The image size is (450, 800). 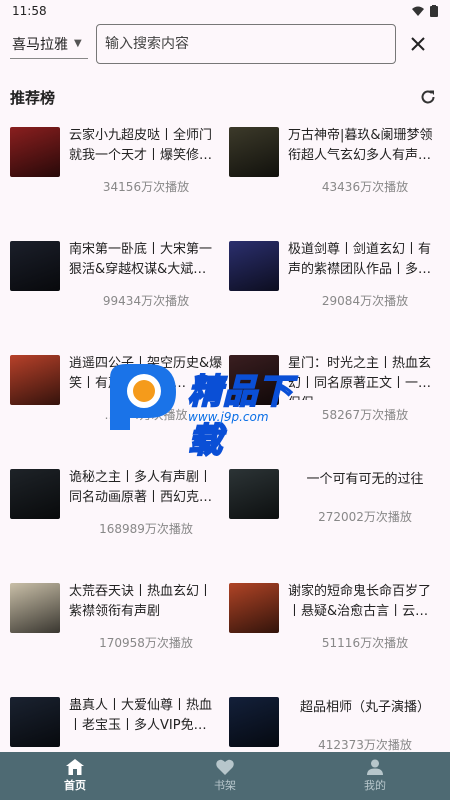 I want to click on book-card: 星门：时光之主丨热血玄幻丨同名原著正文丨一种侃侃… 58267万次播放, so click(x=338, y=403).